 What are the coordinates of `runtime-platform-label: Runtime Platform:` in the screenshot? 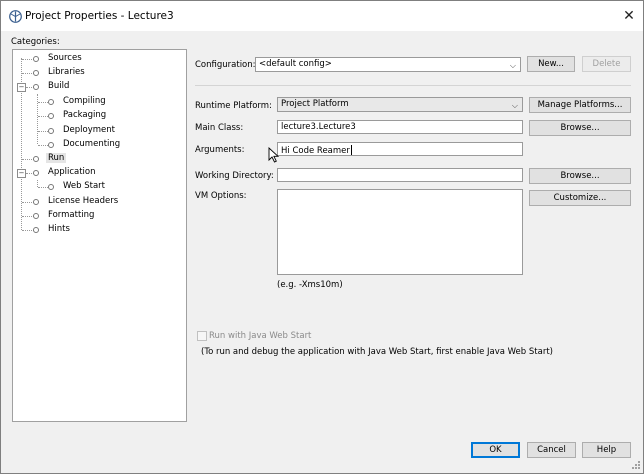 It's located at (233, 106).